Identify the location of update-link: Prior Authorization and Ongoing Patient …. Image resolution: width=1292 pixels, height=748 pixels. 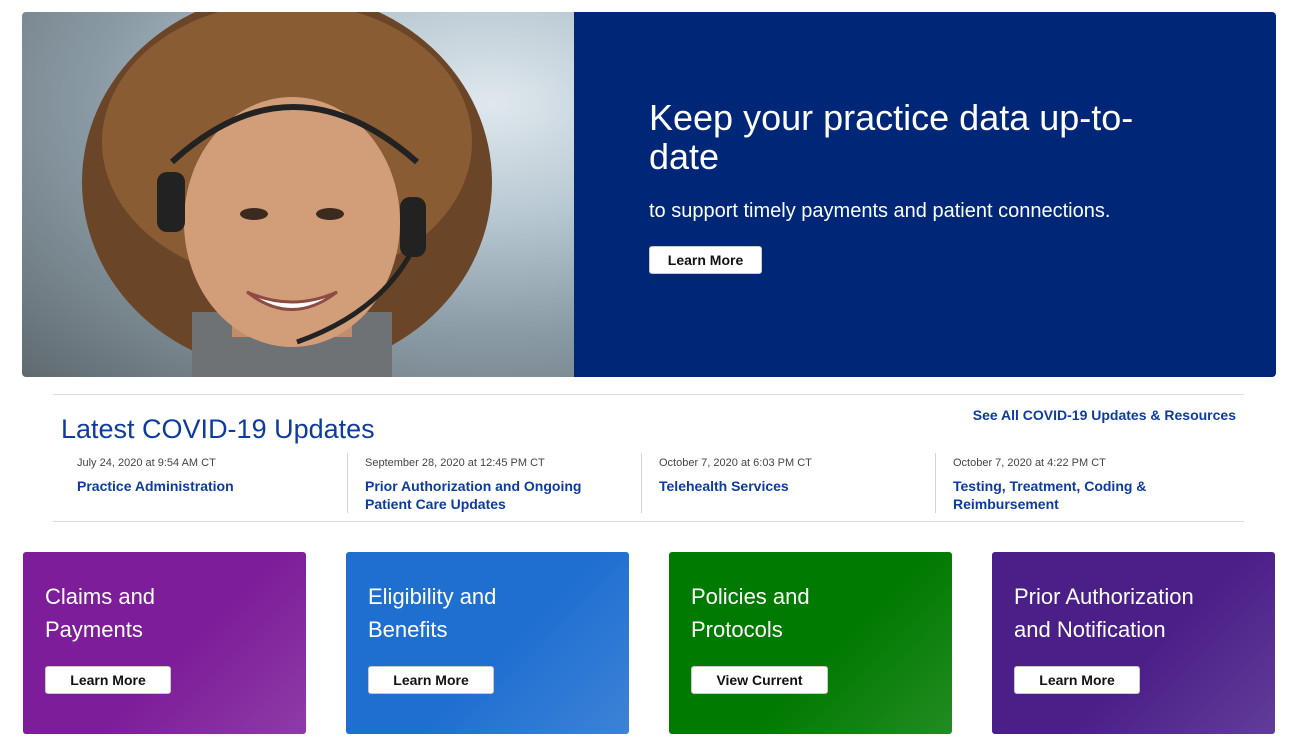
(485, 495).